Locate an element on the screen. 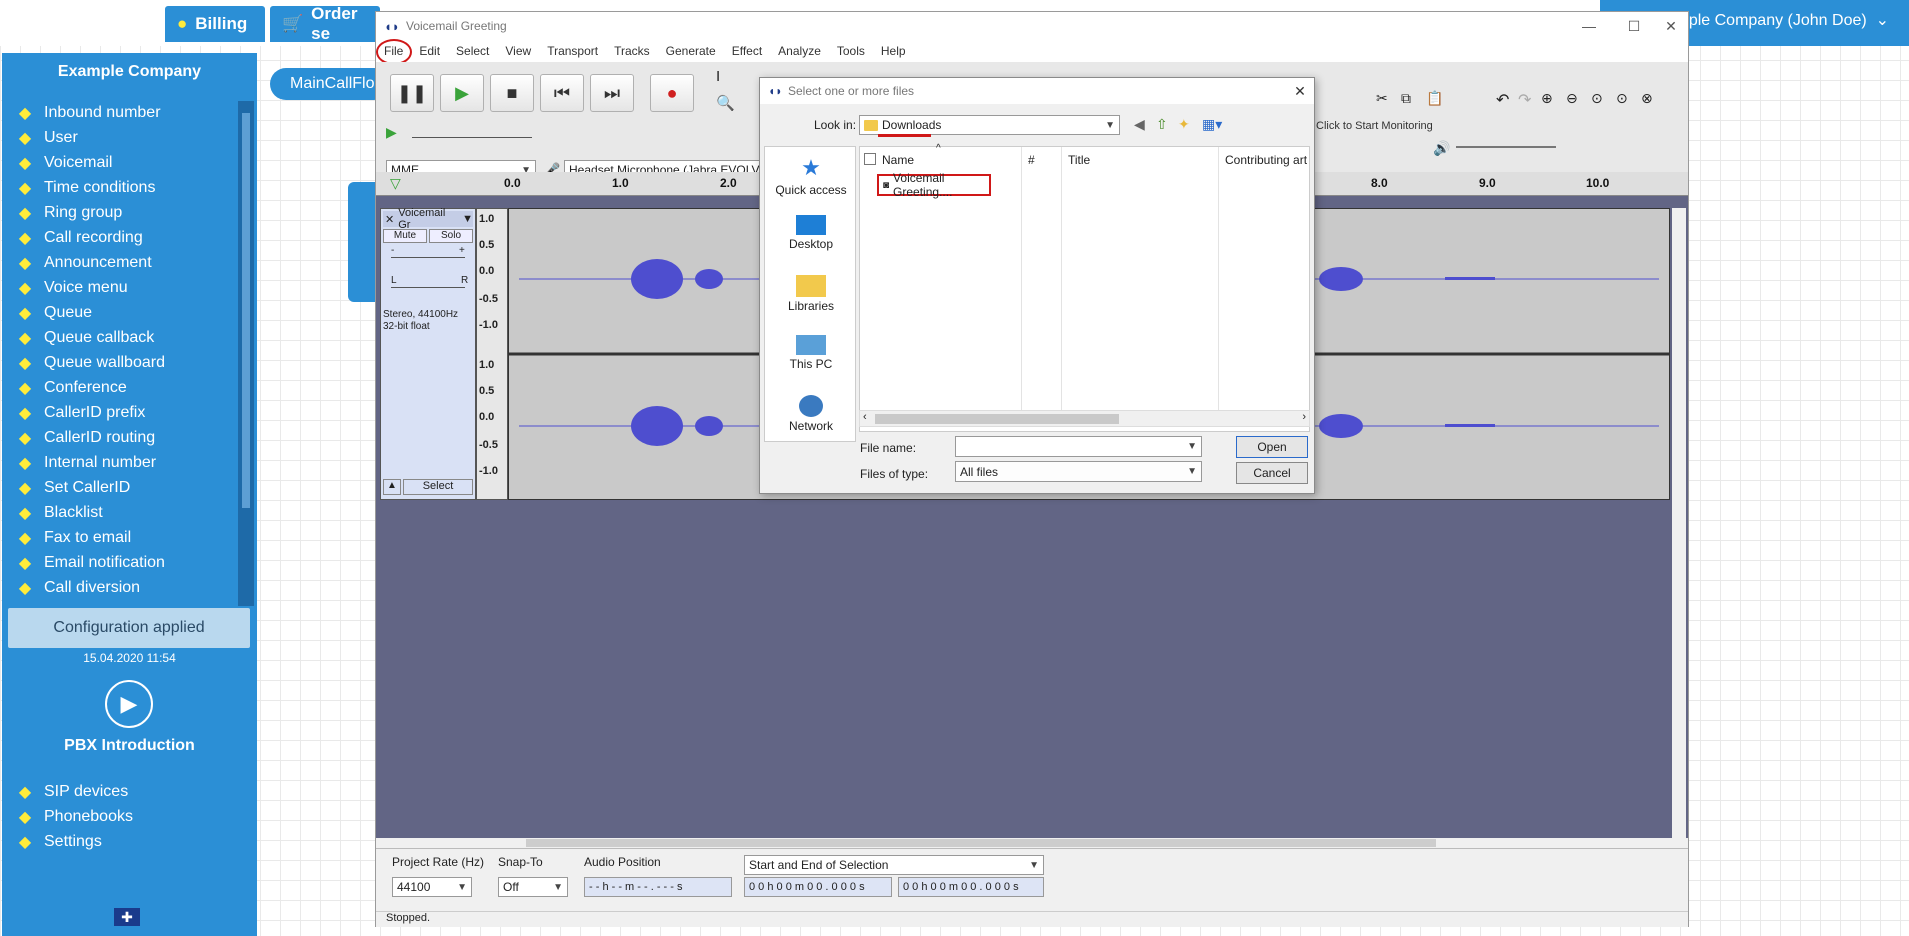 The width and height of the screenshot is (1909, 936). cut-icon: ✂ is located at coordinates (1382, 98).